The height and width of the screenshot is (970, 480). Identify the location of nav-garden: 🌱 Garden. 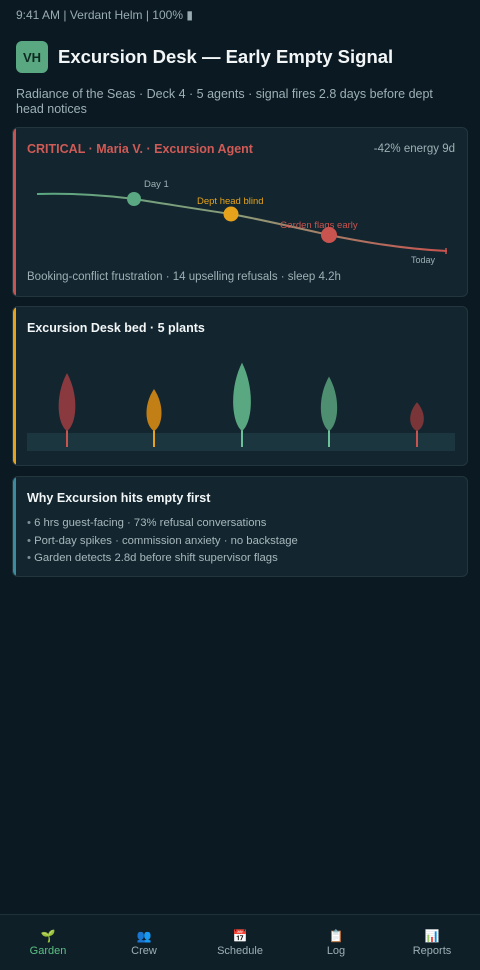
(48, 942).